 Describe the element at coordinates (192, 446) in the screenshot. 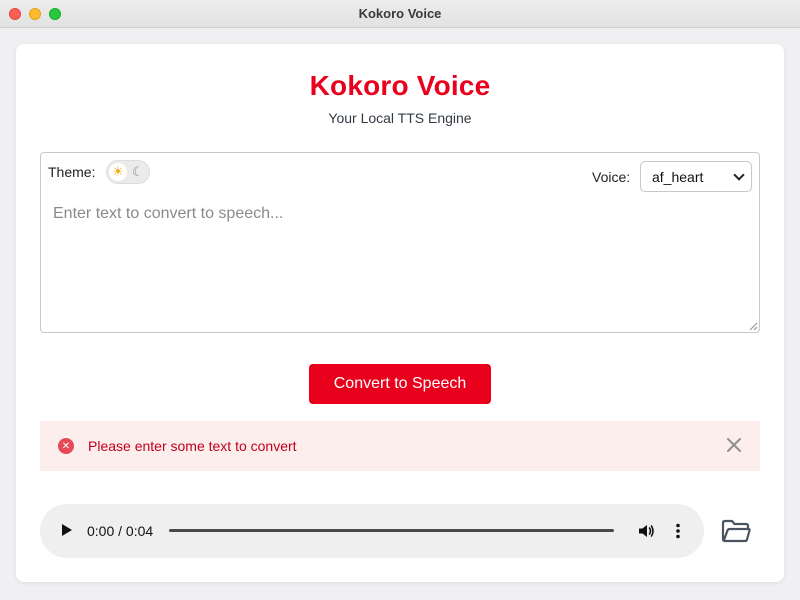

I see `error-message: Please enter some text to convert` at that location.